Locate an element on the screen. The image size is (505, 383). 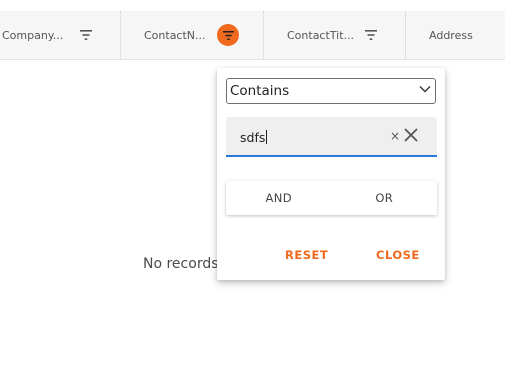
reset-button: RESET is located at coordinates (306, 255).